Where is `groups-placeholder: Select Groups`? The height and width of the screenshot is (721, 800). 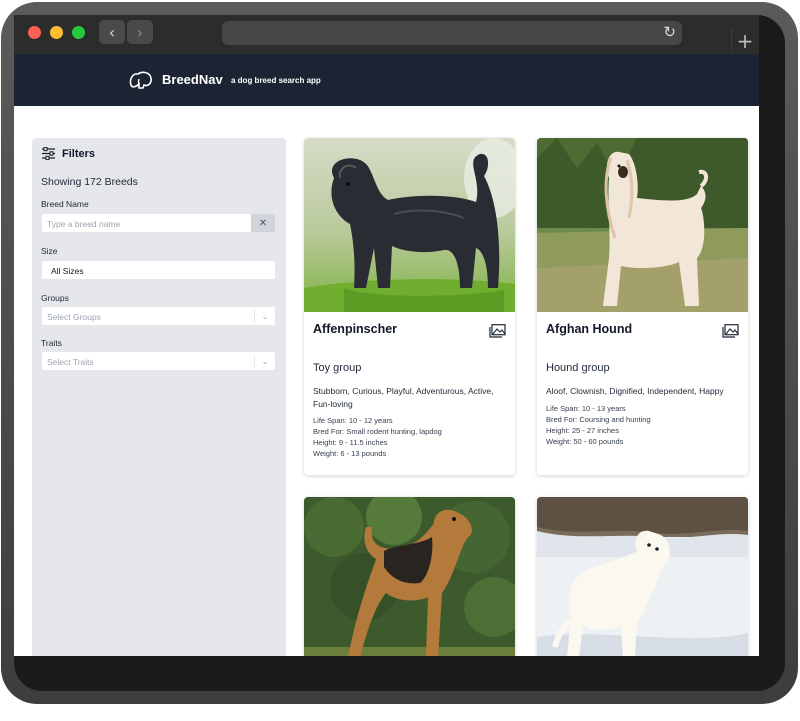 groups-placeholder: Select Groups is located at coordinates (74, 317).